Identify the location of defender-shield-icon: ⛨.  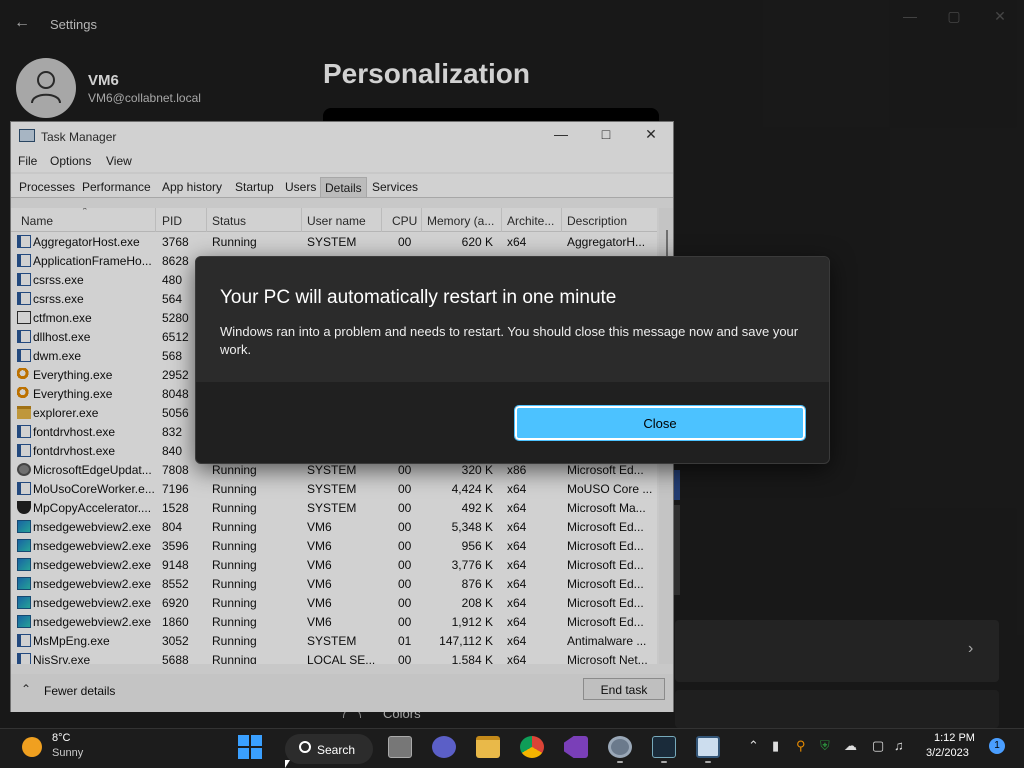
(825, 746).